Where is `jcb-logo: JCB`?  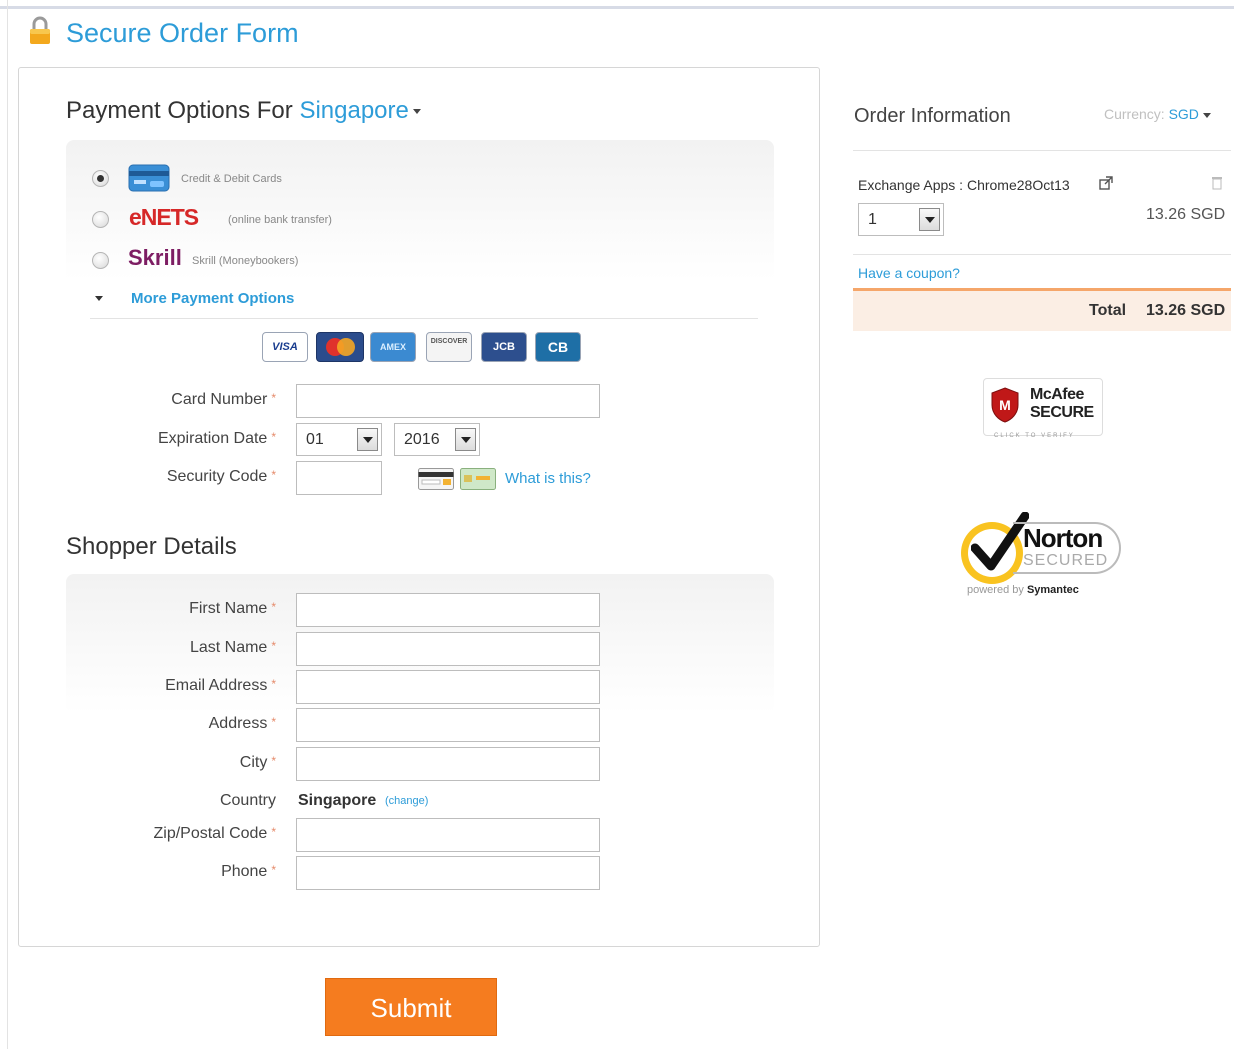 jcb-logo: JCB is located at coordinates (504, 347).